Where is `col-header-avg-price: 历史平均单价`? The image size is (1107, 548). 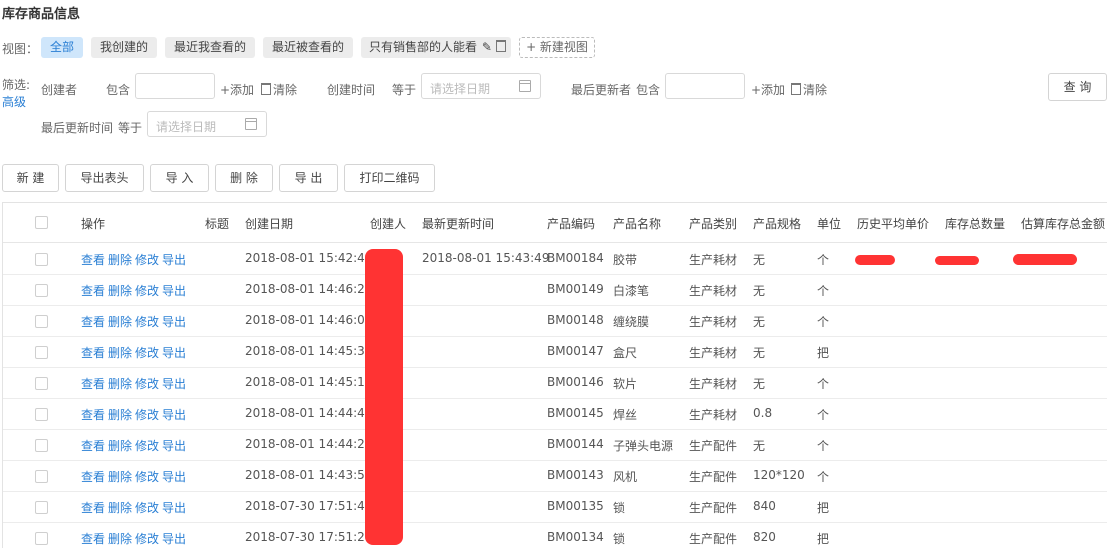
col-header-avg-price: 历史平均单价 is located at coordinates (893, 223).